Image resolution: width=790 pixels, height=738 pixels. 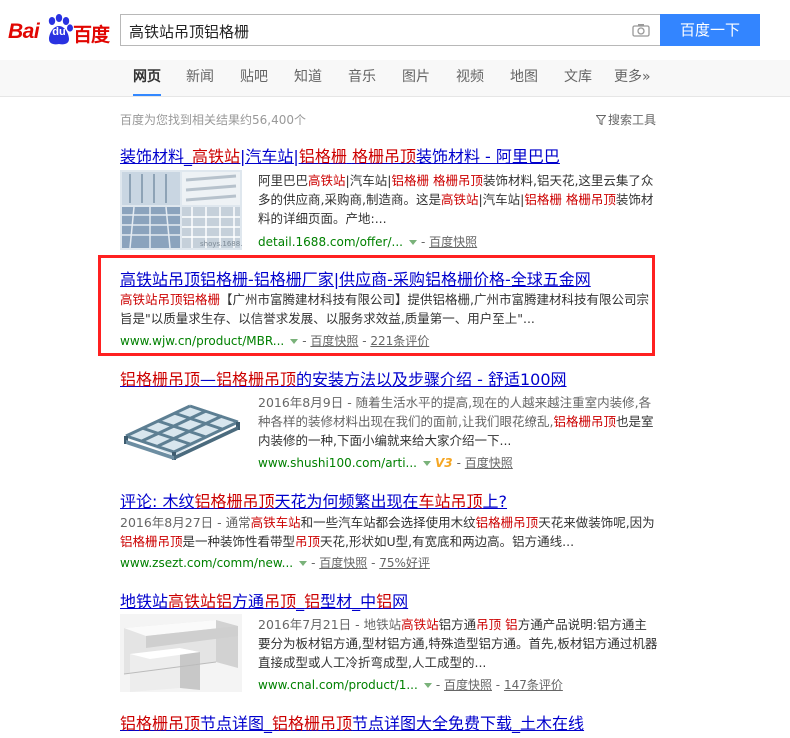 I want to click on search-tools-label: 搜索工具, so click(x=632, y=120).